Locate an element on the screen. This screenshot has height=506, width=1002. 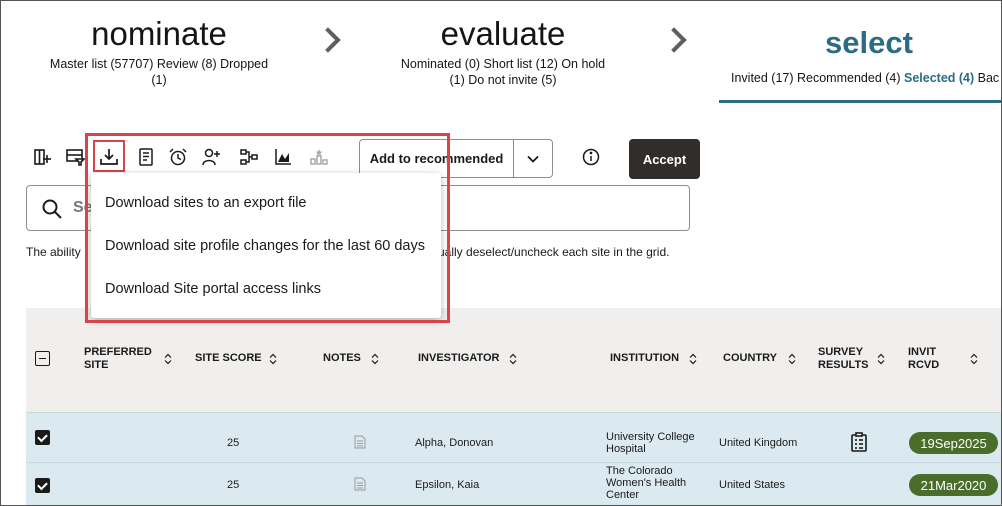
column-header-country: COUNTRY is located at coordinates (750, 358).